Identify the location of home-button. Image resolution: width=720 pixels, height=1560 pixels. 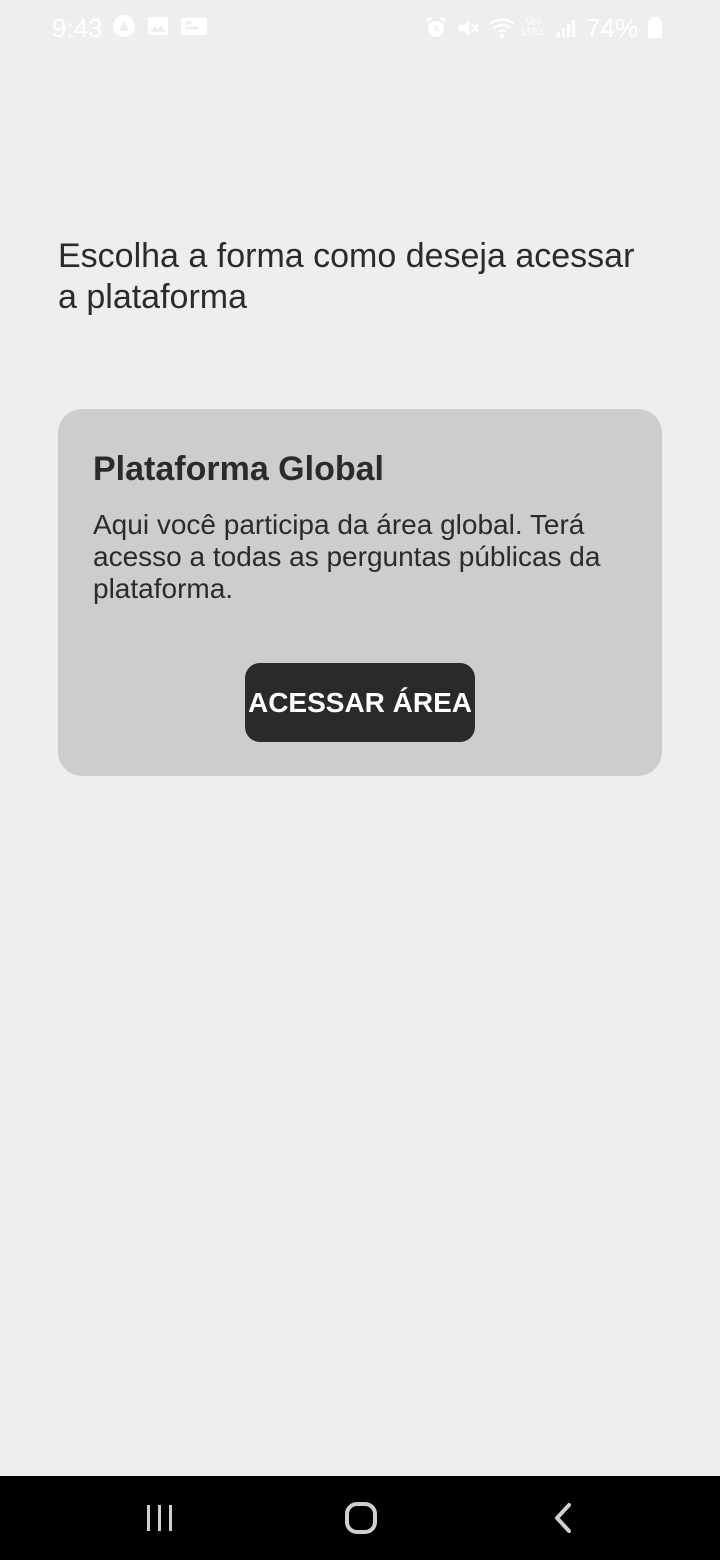
(361, 1518).